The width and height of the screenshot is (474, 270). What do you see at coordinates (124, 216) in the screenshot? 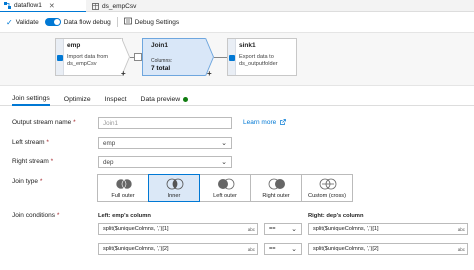
I see `left-column-header: Left: emp's column` at bounding box center [124, 216].